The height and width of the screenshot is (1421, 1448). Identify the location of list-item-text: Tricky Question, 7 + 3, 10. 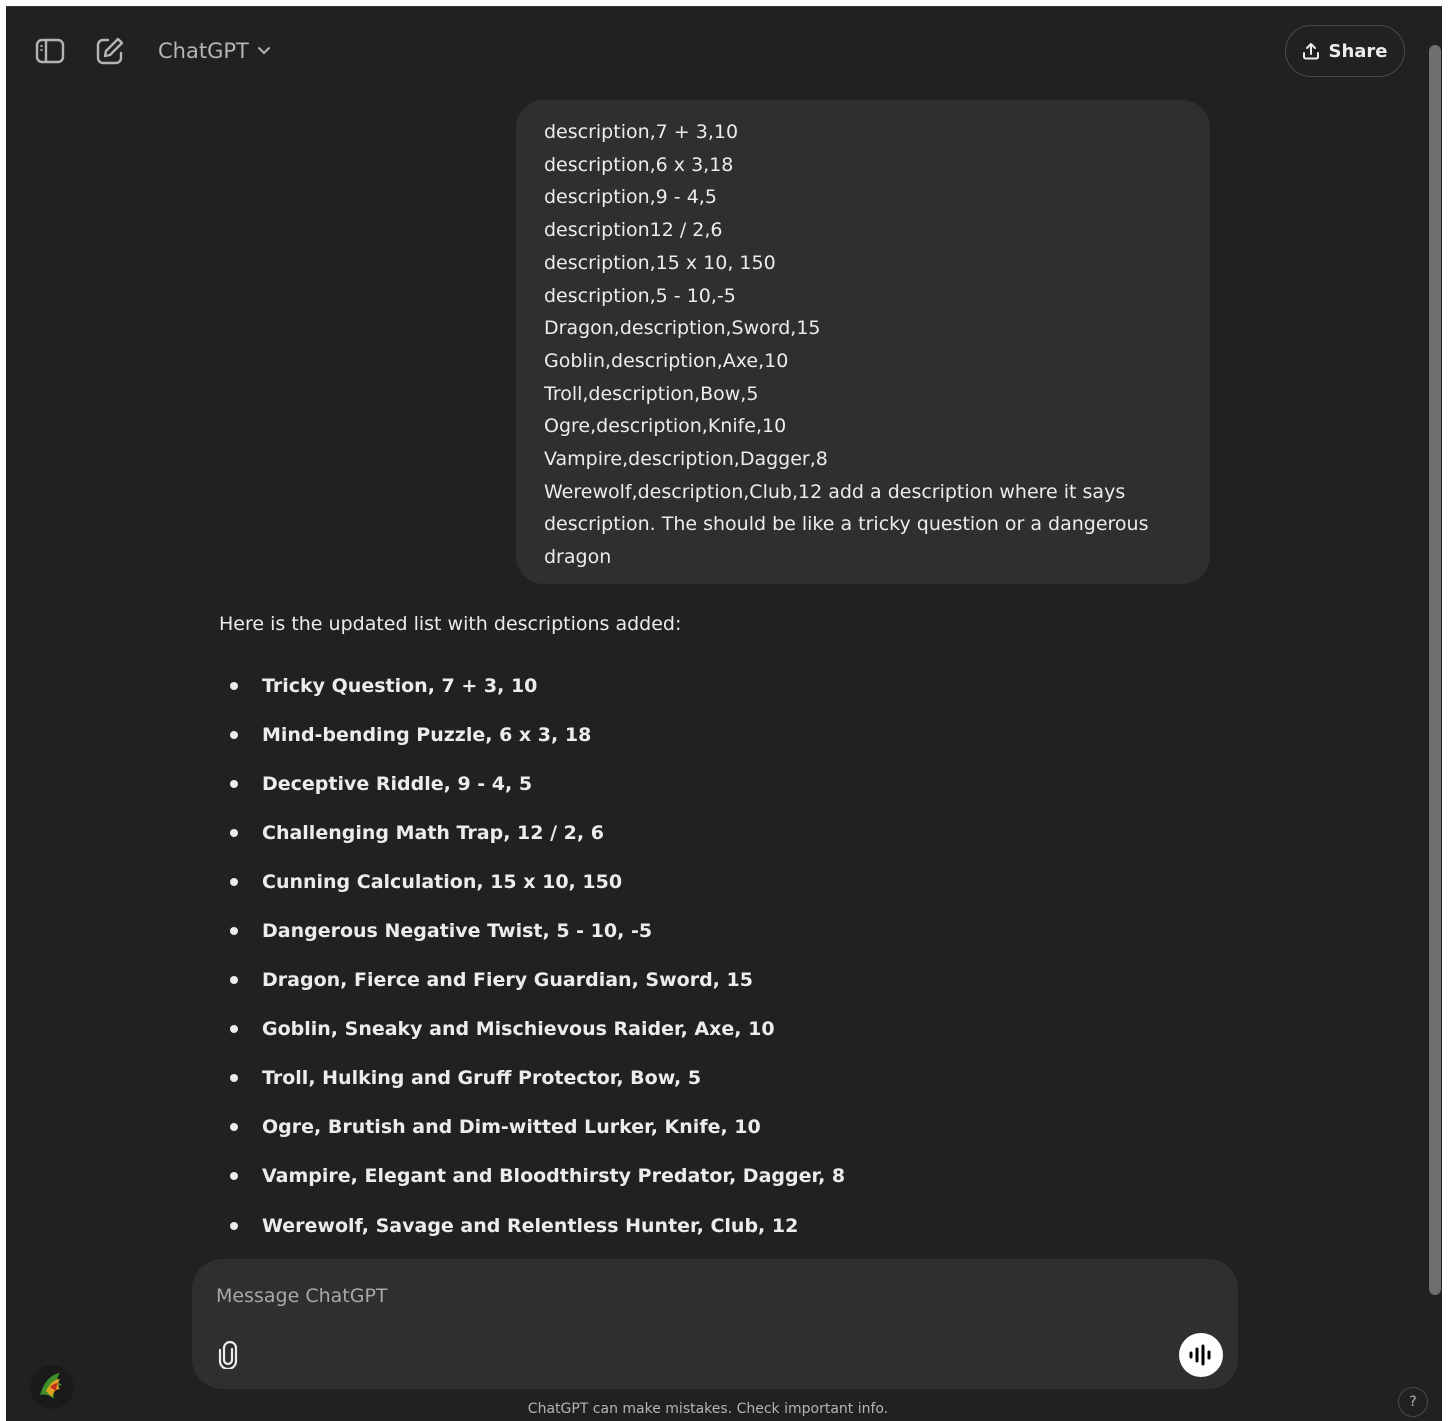
(400, 685).